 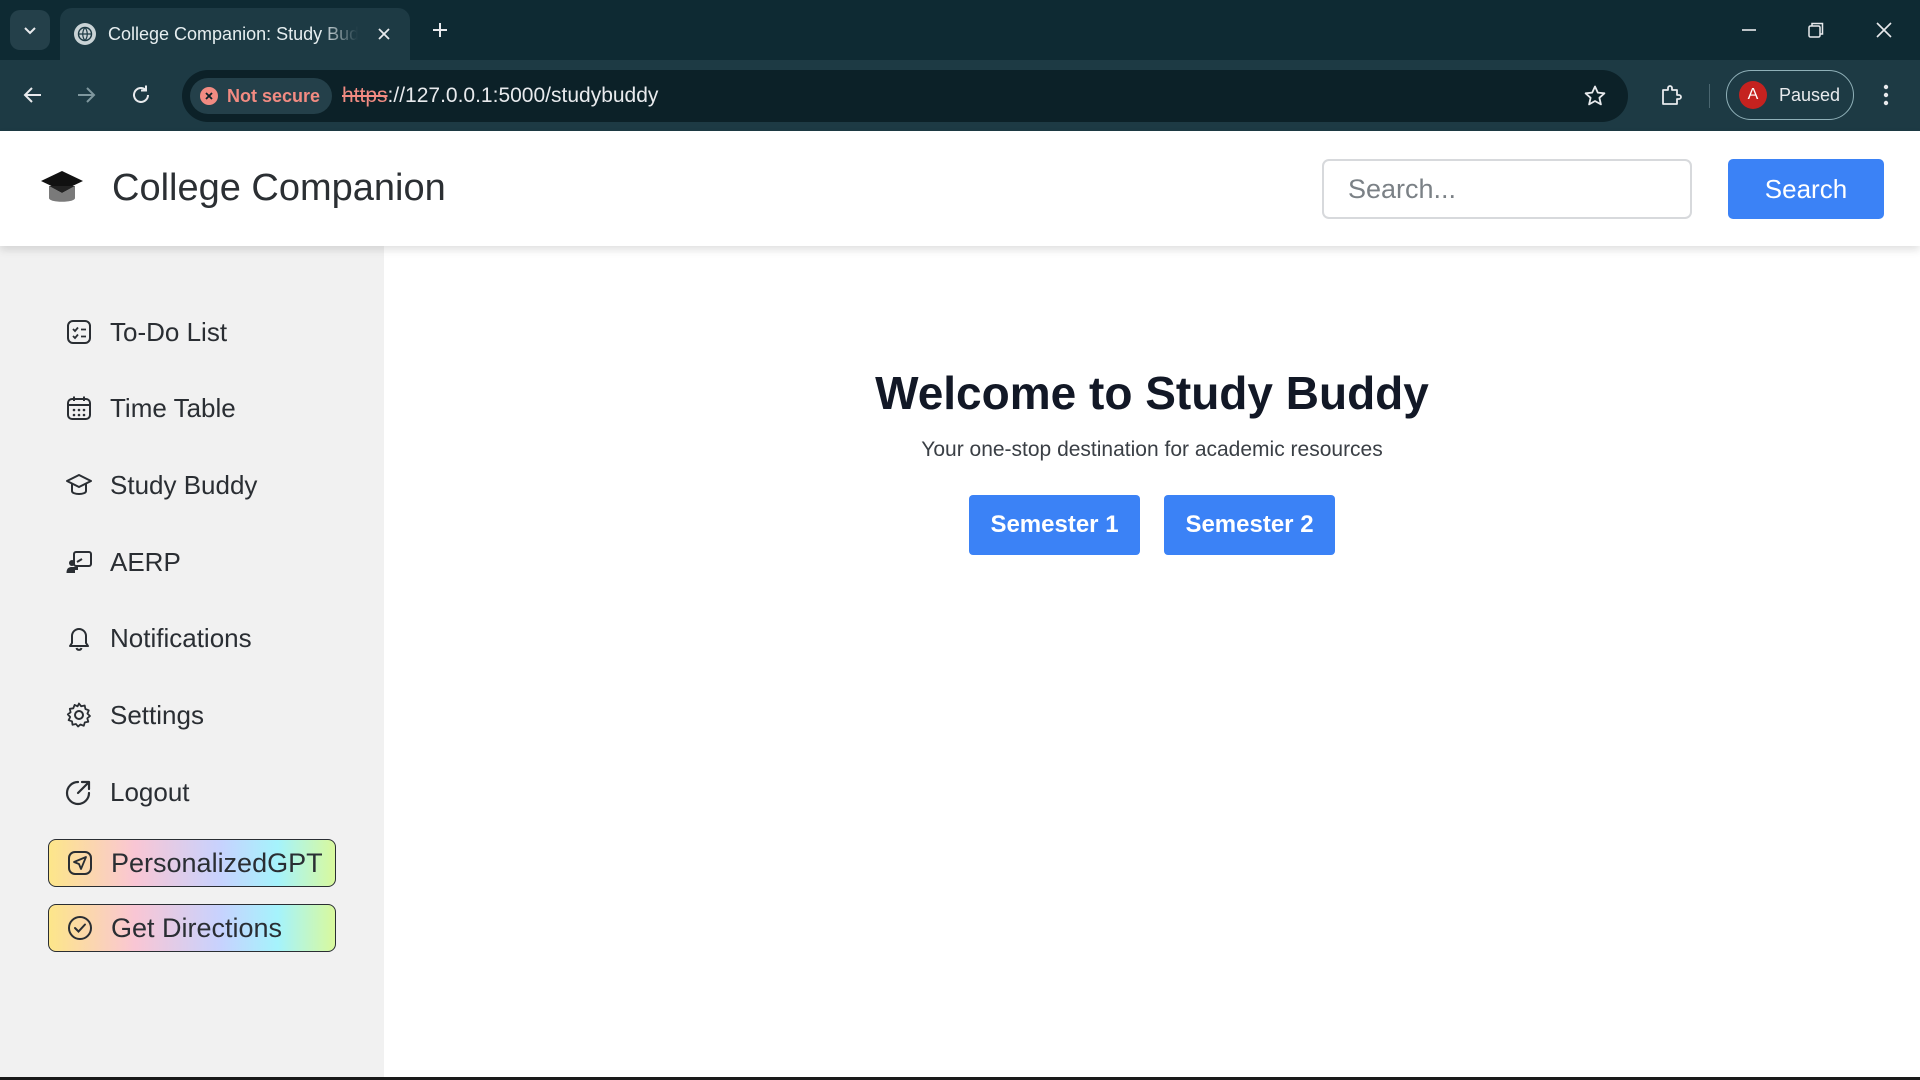 I want to click on personalized-gpt-label: PersonalizedGPT, so click(x=217, y=862).